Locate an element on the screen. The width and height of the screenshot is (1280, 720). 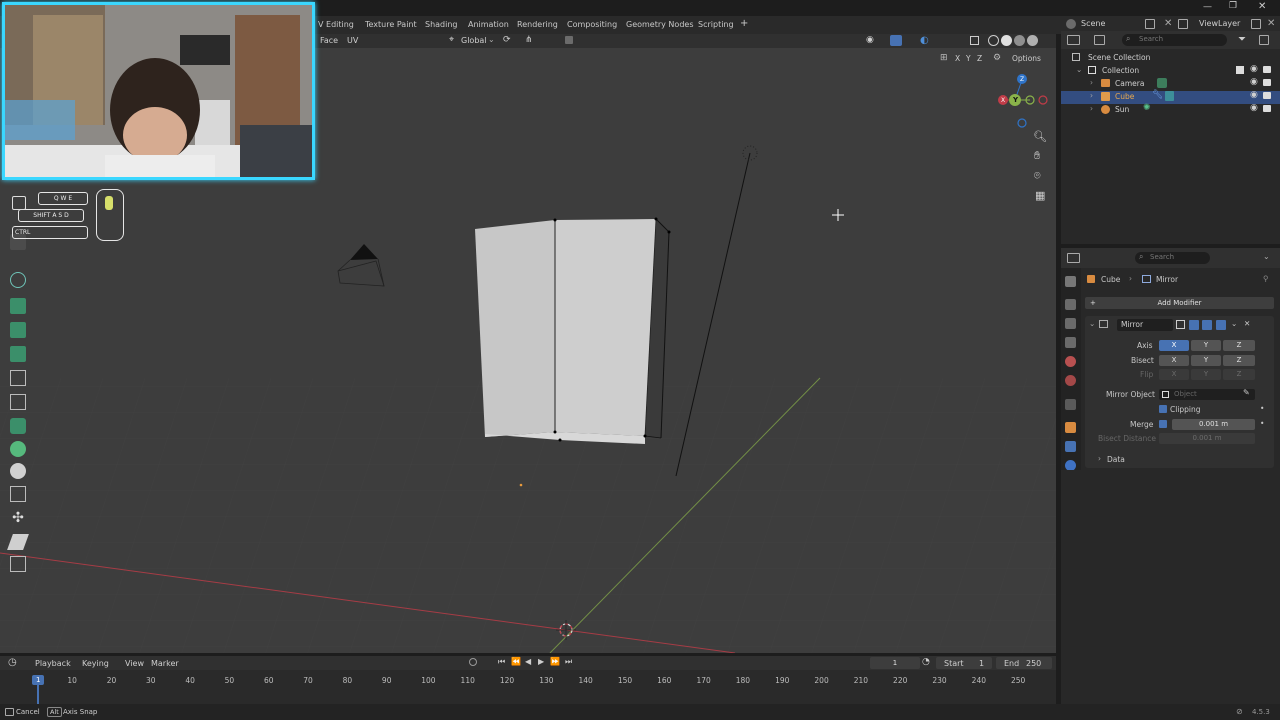
filter-icon: ⏷ is located at coordinates (1242, 39).